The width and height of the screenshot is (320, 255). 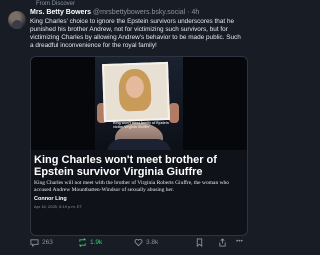 What do you see at coordinates (17, 20) in the screenshot?
I see `author-avatar` at bounding box center [17, 20].